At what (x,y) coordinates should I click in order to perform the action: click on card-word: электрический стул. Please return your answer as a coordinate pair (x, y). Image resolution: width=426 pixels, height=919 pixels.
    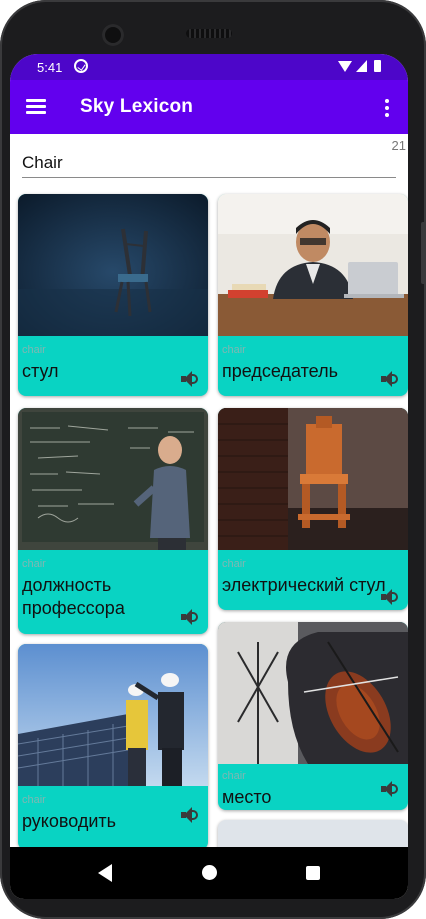
    Looking at the image, I should click on (304, 585).